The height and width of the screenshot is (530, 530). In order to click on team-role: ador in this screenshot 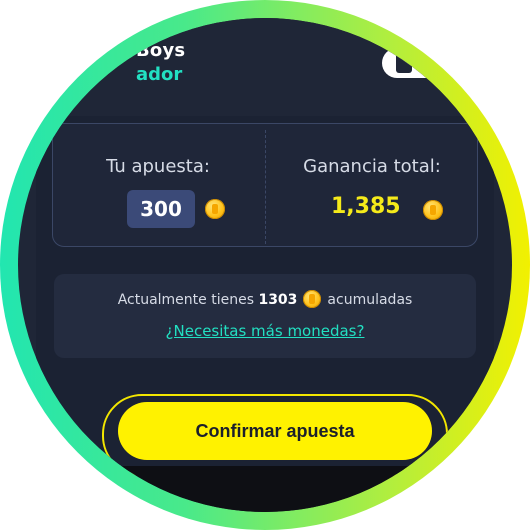, I will do `click(159, 74)`.